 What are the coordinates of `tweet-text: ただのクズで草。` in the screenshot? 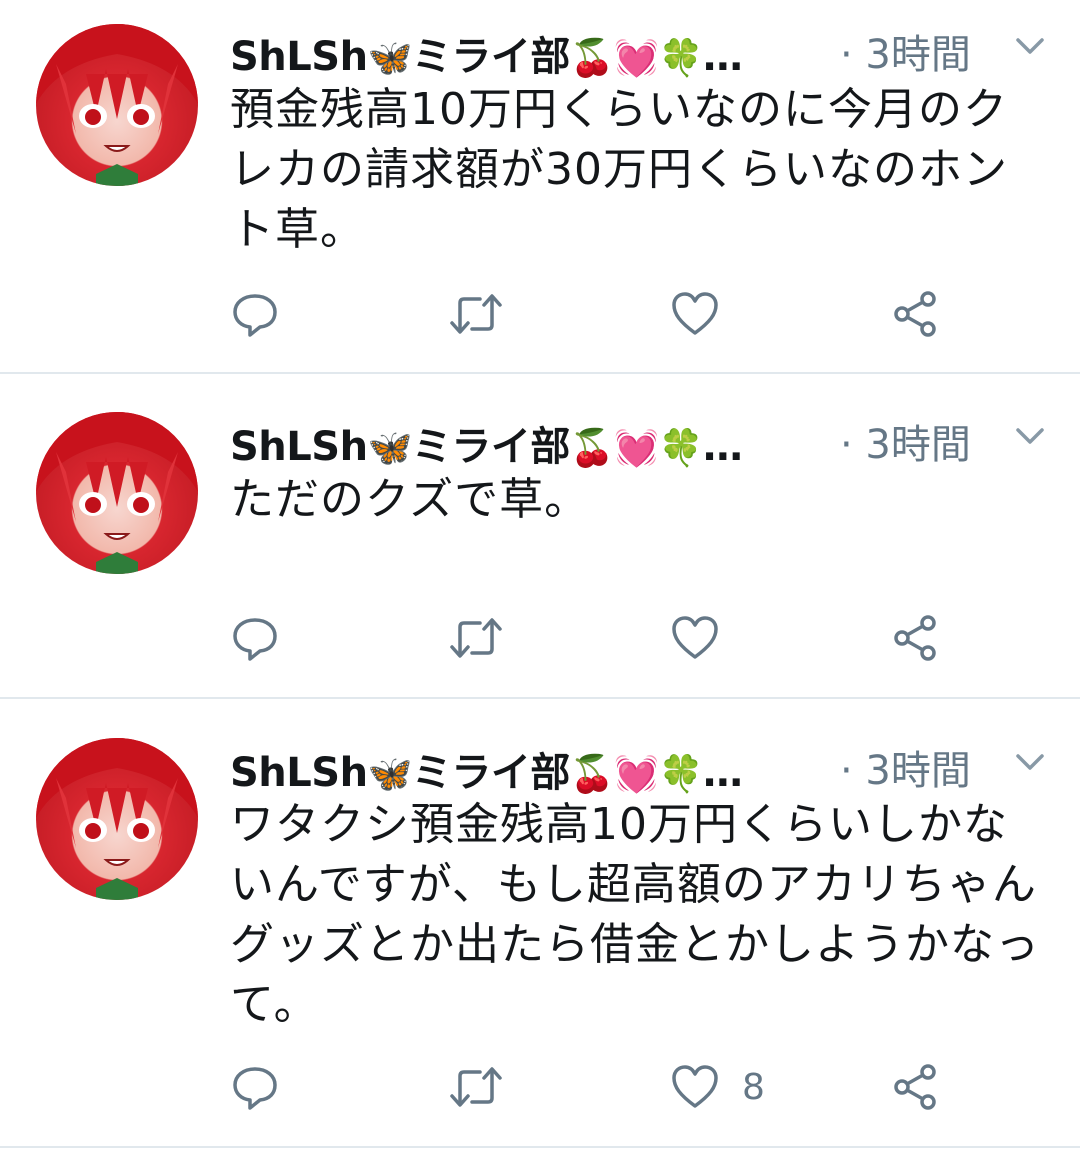 It's located at (410, 499).